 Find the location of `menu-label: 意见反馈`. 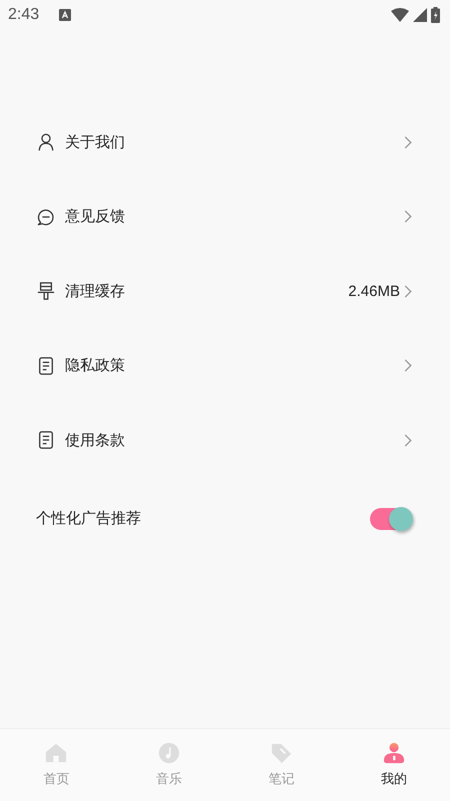

menu-label: 意见反馈 is located at coordinates (95, 216).